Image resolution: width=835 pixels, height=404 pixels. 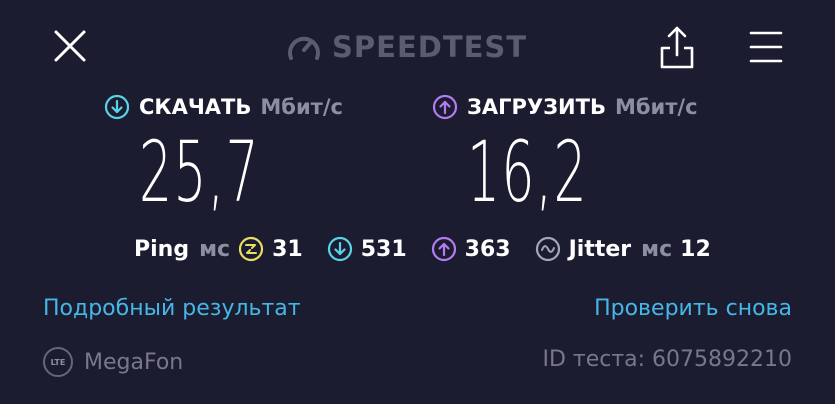 What do you see at coordinates (287, 249) in the screenshot?
I see `ping-idle-value: 31` at bounding box center [287, 249].